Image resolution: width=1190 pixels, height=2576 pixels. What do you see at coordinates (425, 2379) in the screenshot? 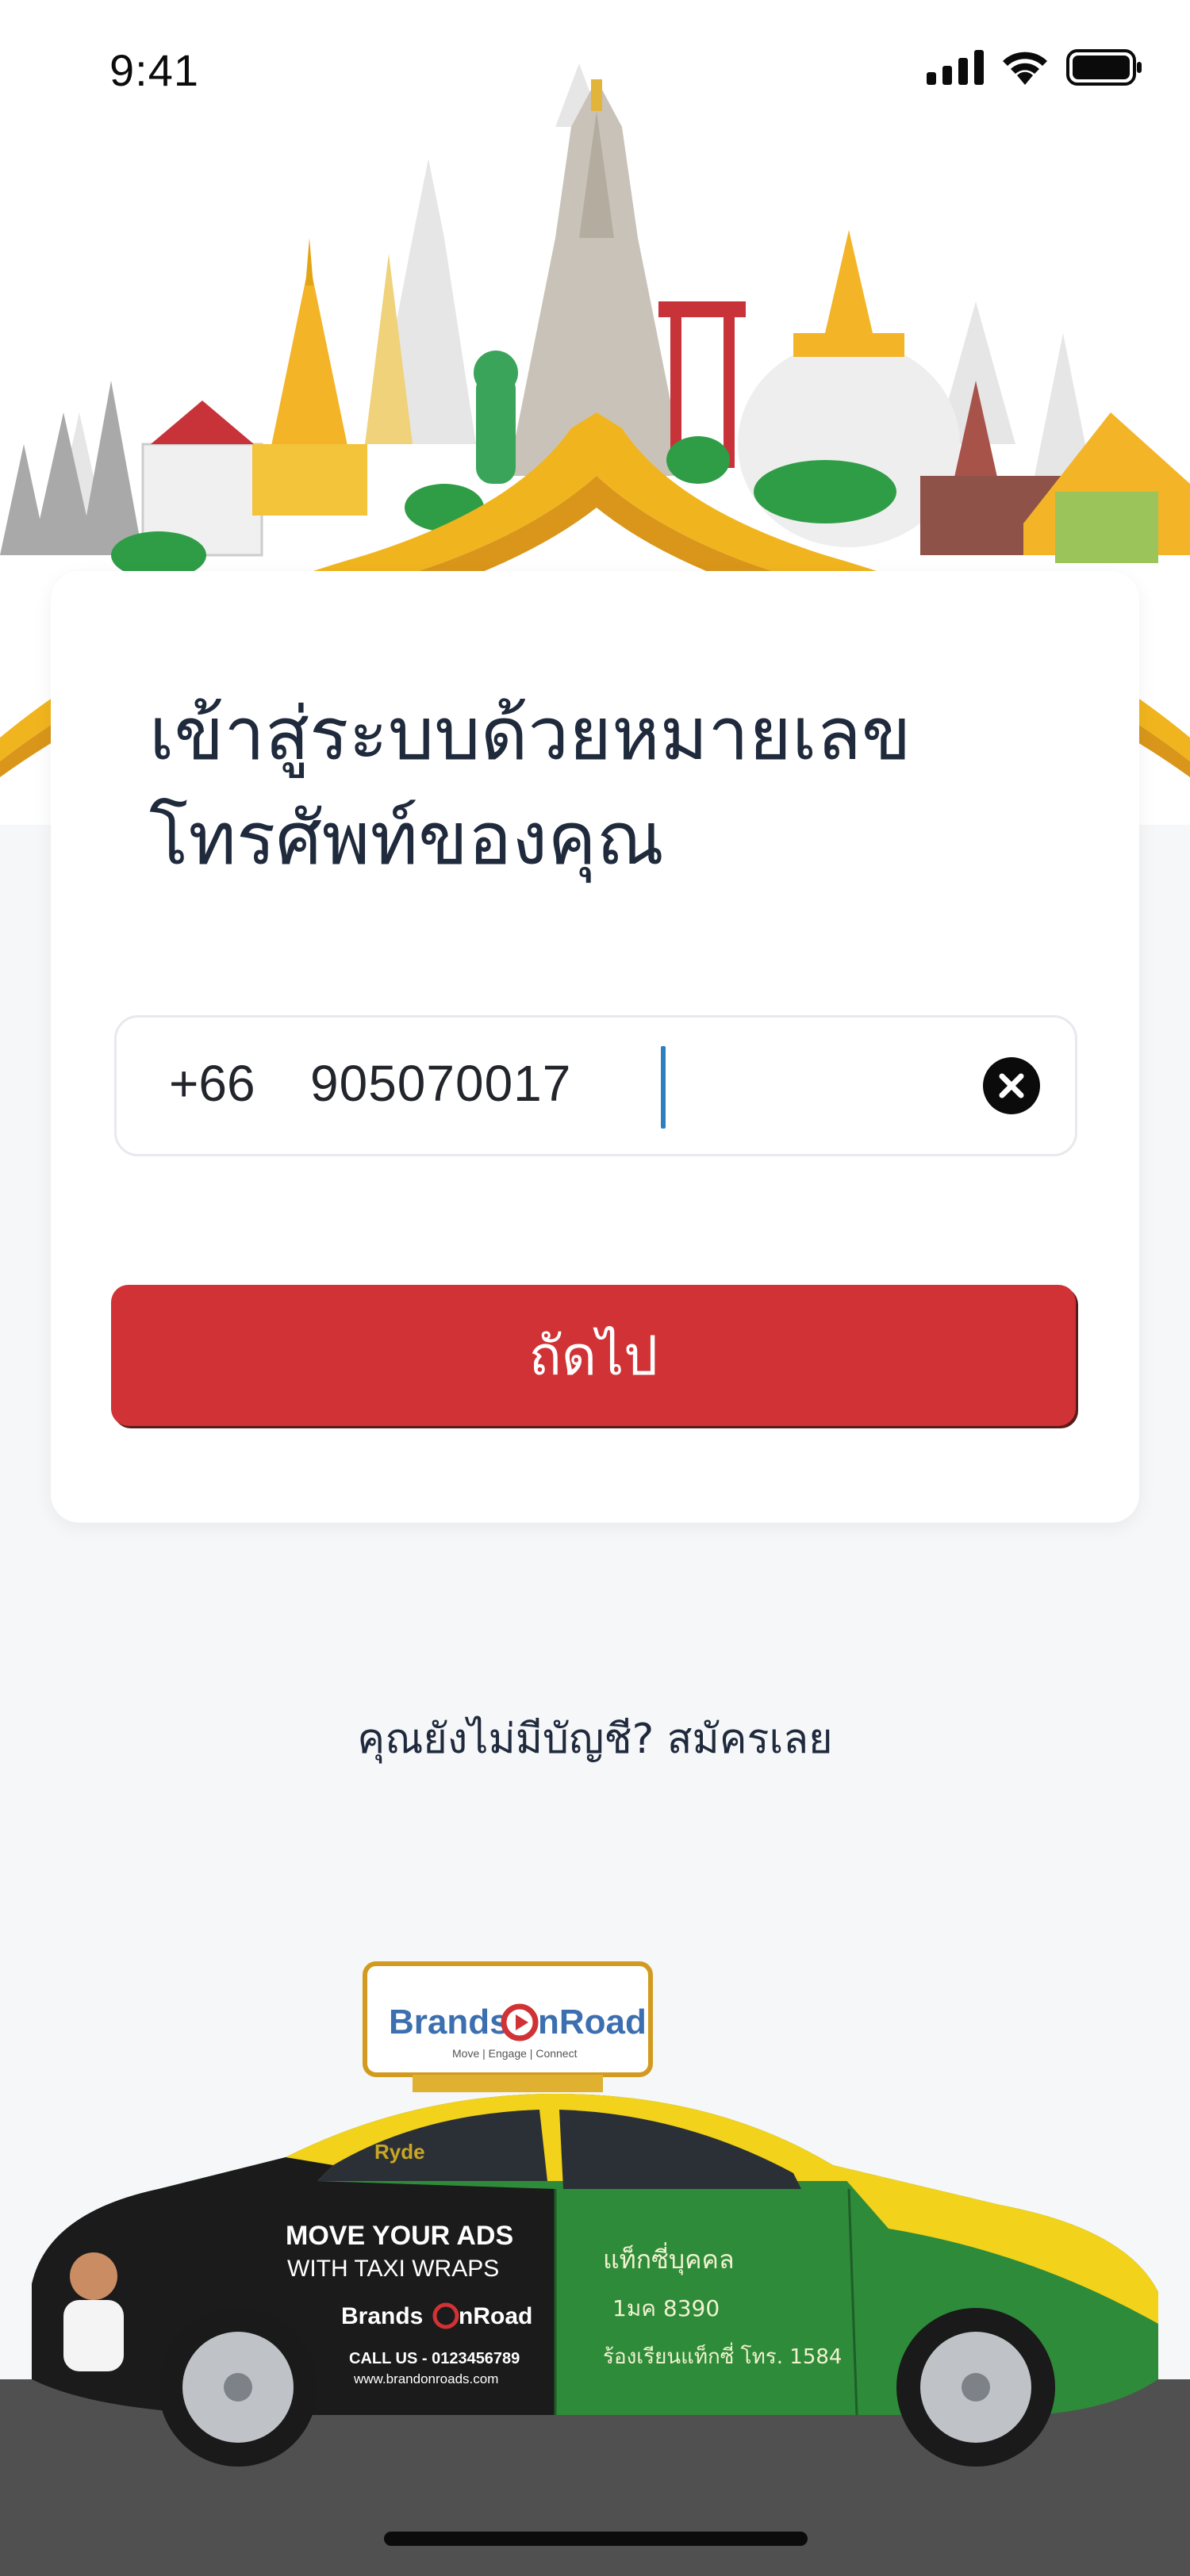
I see `ad-website: www.brandonroads.com` at bounding box center [425, 2379].